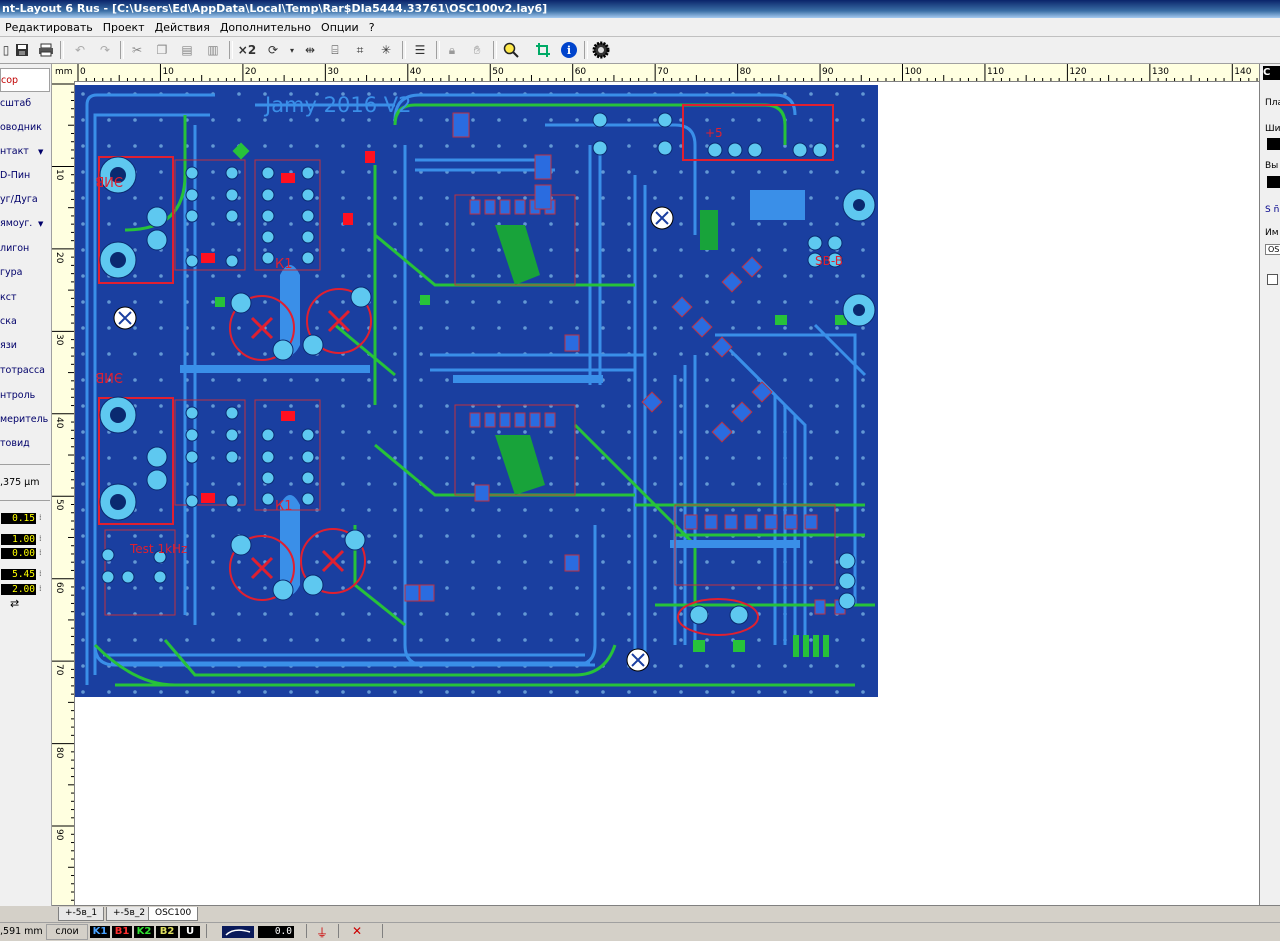  Describe the element at coordinates (452, 50) in the screenshot. I see `lock-icon: 🔒︎` at that location.